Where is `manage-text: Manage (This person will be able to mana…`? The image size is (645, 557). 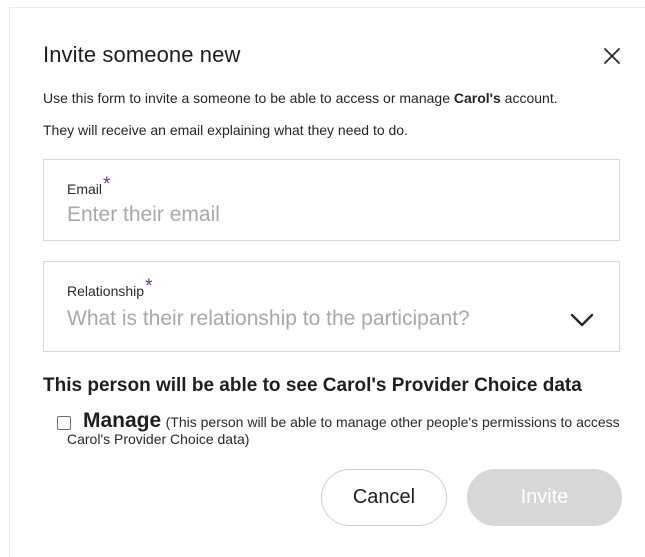
manage-text: Manage (This person will be able to mana… is located at coordinates (347, 428).